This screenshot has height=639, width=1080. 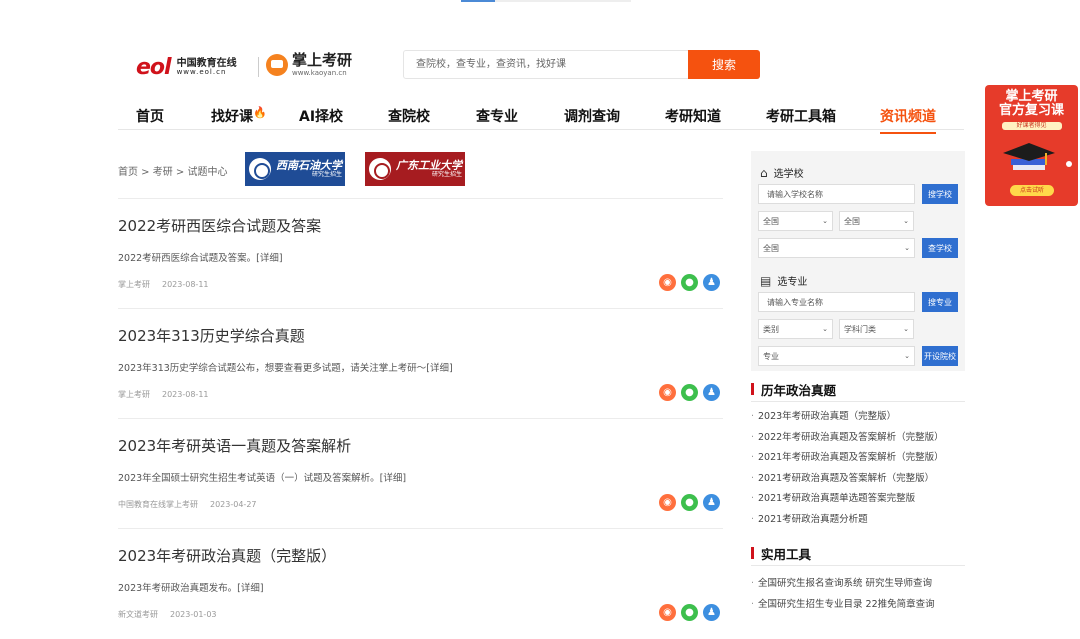 What do you see at coordinates (858, 499) in the screenshot?
I see `list-item: 2021考研政治真题单选题答案完整版` at bounding box center [858, 499].